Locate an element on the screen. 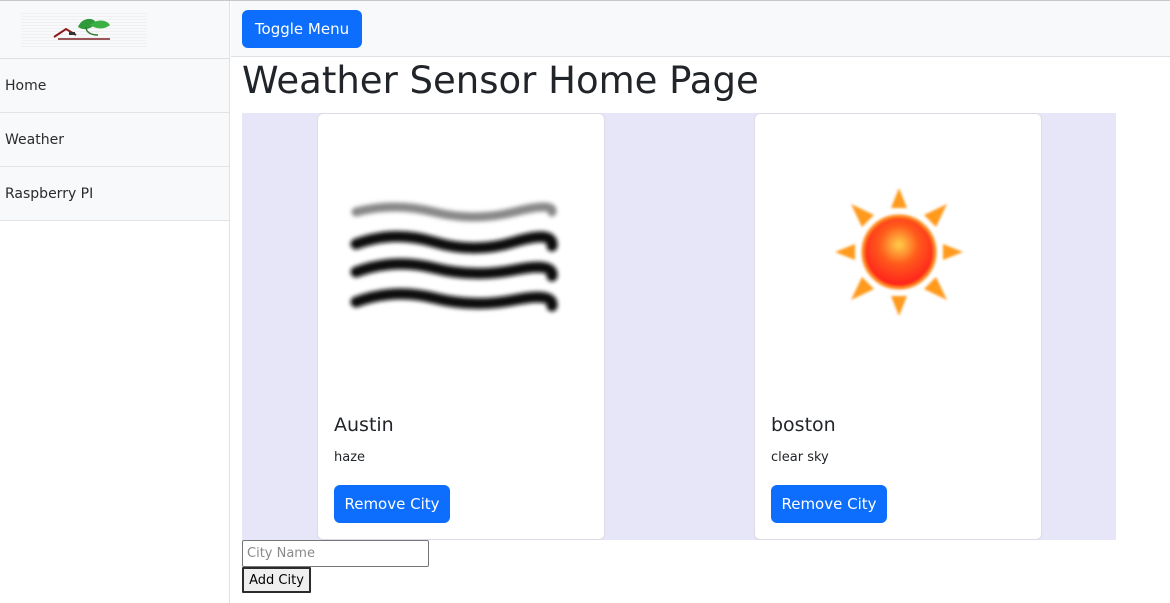 Image resolution: width=1170 pixels, height=603 pixels. sun-icon is located at coordinates (899, 252).